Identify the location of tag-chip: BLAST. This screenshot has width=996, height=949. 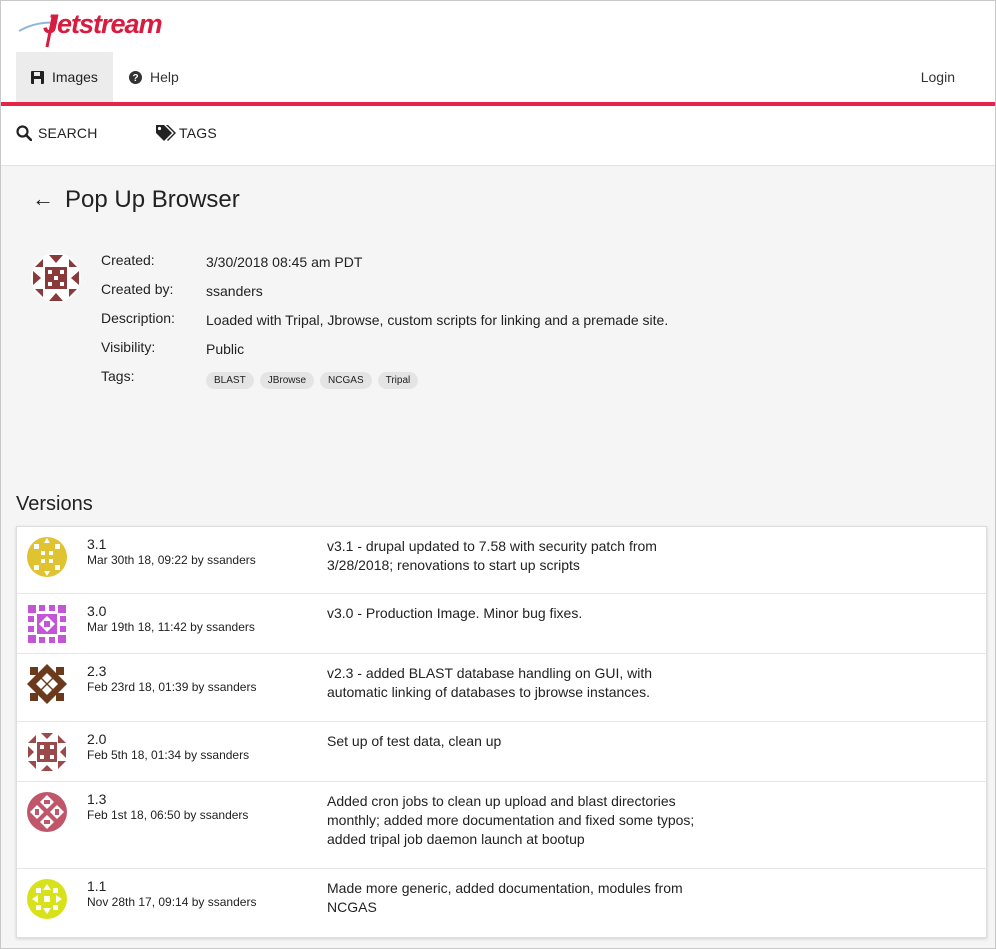
(230, 380).